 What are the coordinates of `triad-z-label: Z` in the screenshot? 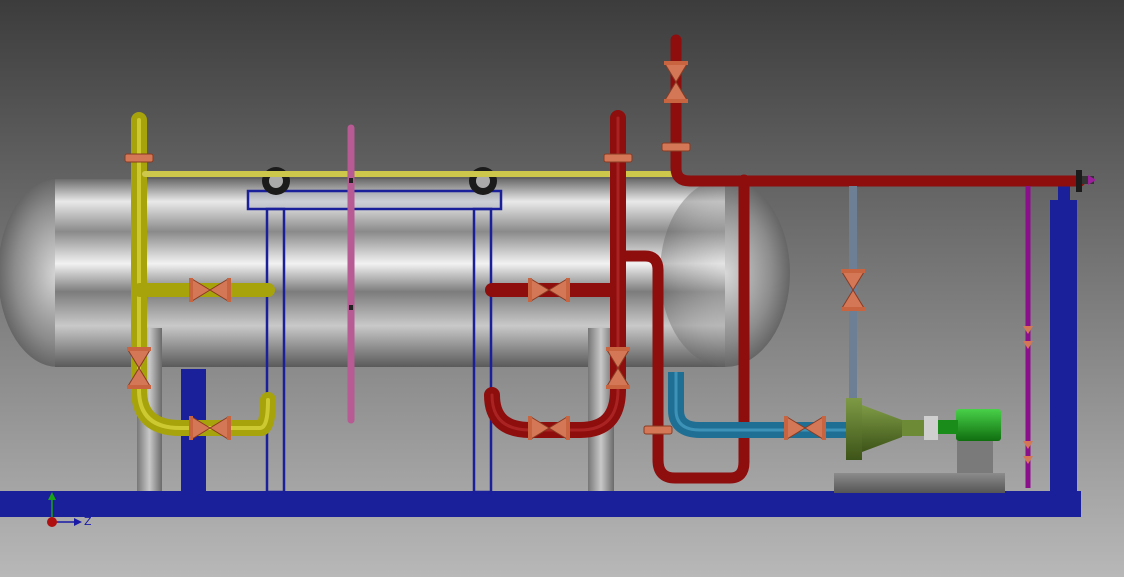 It's located at (88, 521).